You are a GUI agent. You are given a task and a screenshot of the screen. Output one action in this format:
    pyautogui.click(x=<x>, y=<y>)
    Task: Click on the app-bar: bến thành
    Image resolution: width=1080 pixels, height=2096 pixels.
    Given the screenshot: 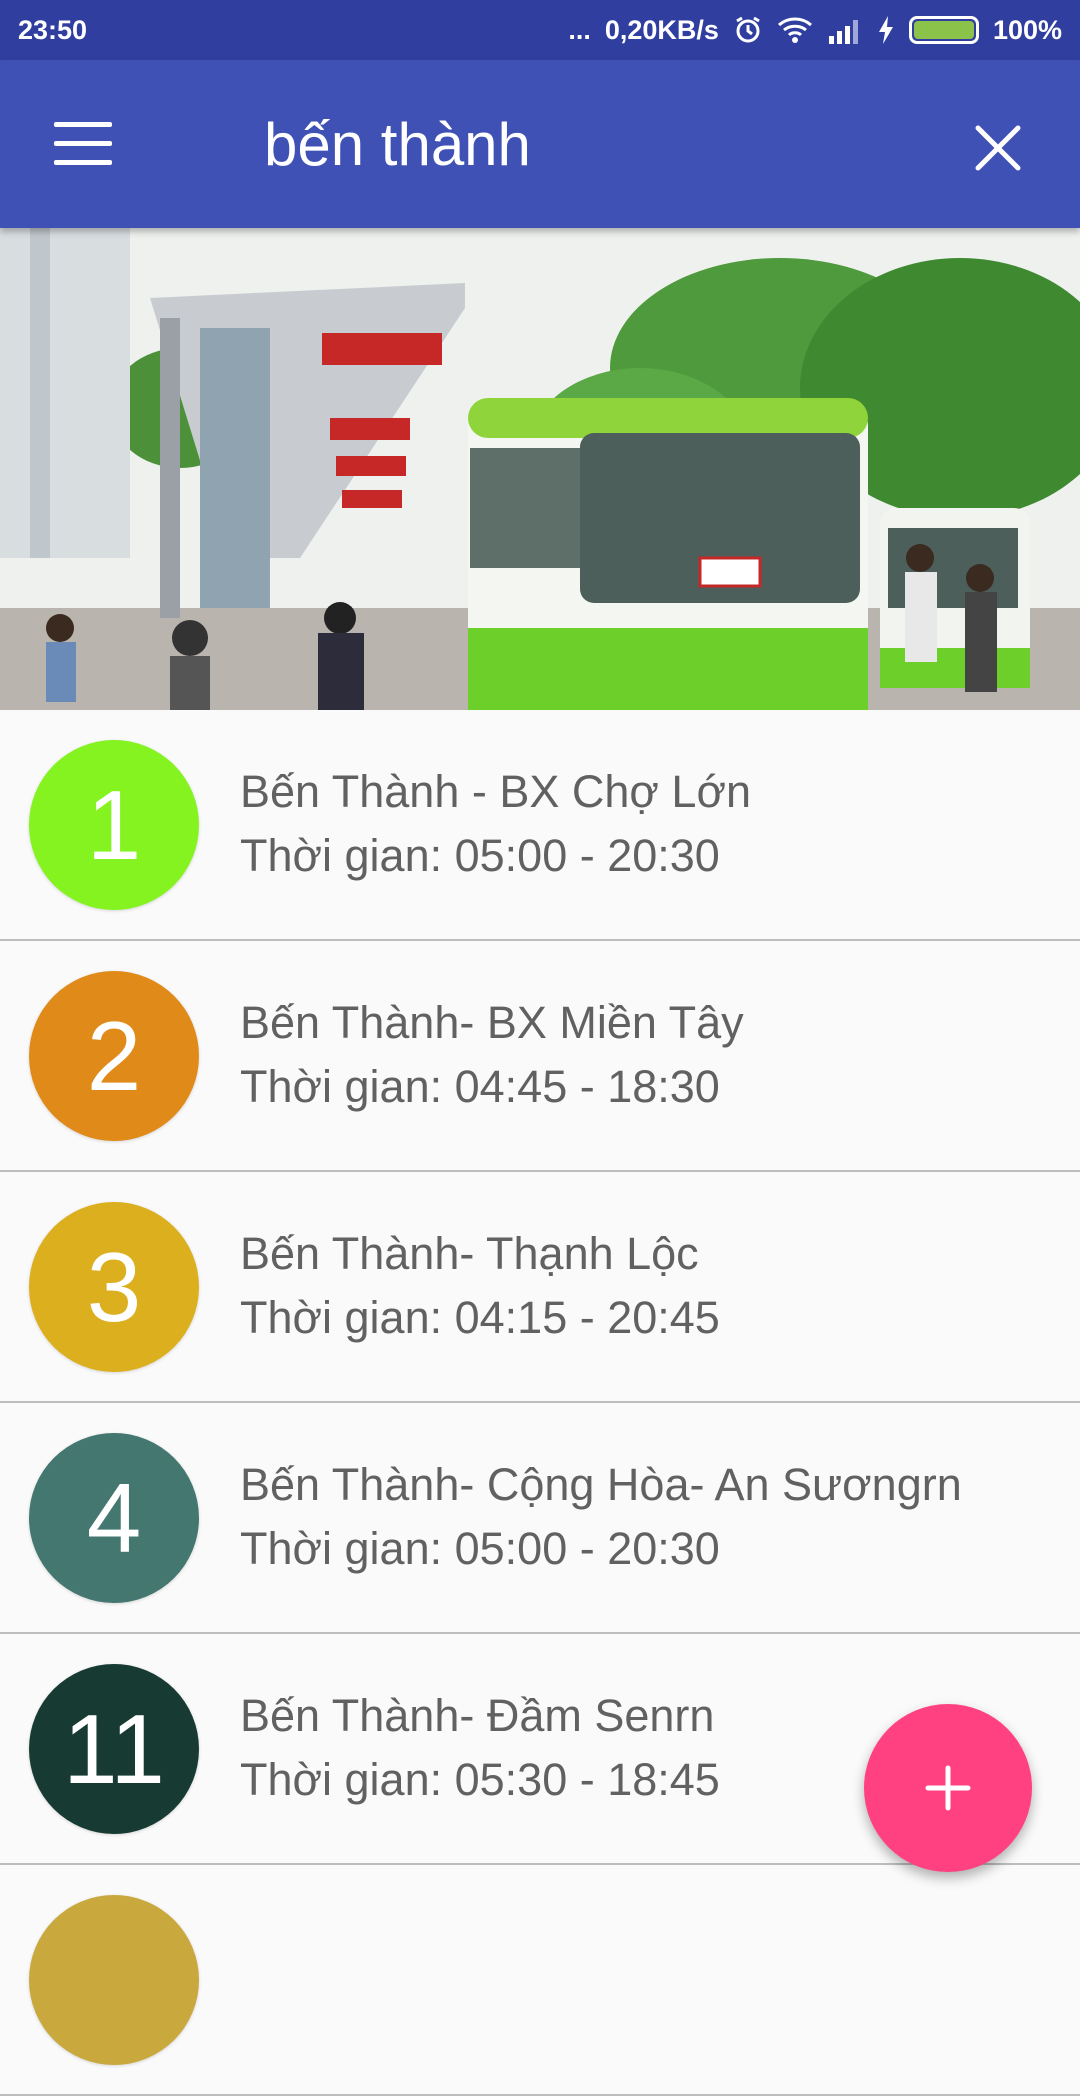 What is the action you would take?
    pyautogui.click(x=540, y=144)
    